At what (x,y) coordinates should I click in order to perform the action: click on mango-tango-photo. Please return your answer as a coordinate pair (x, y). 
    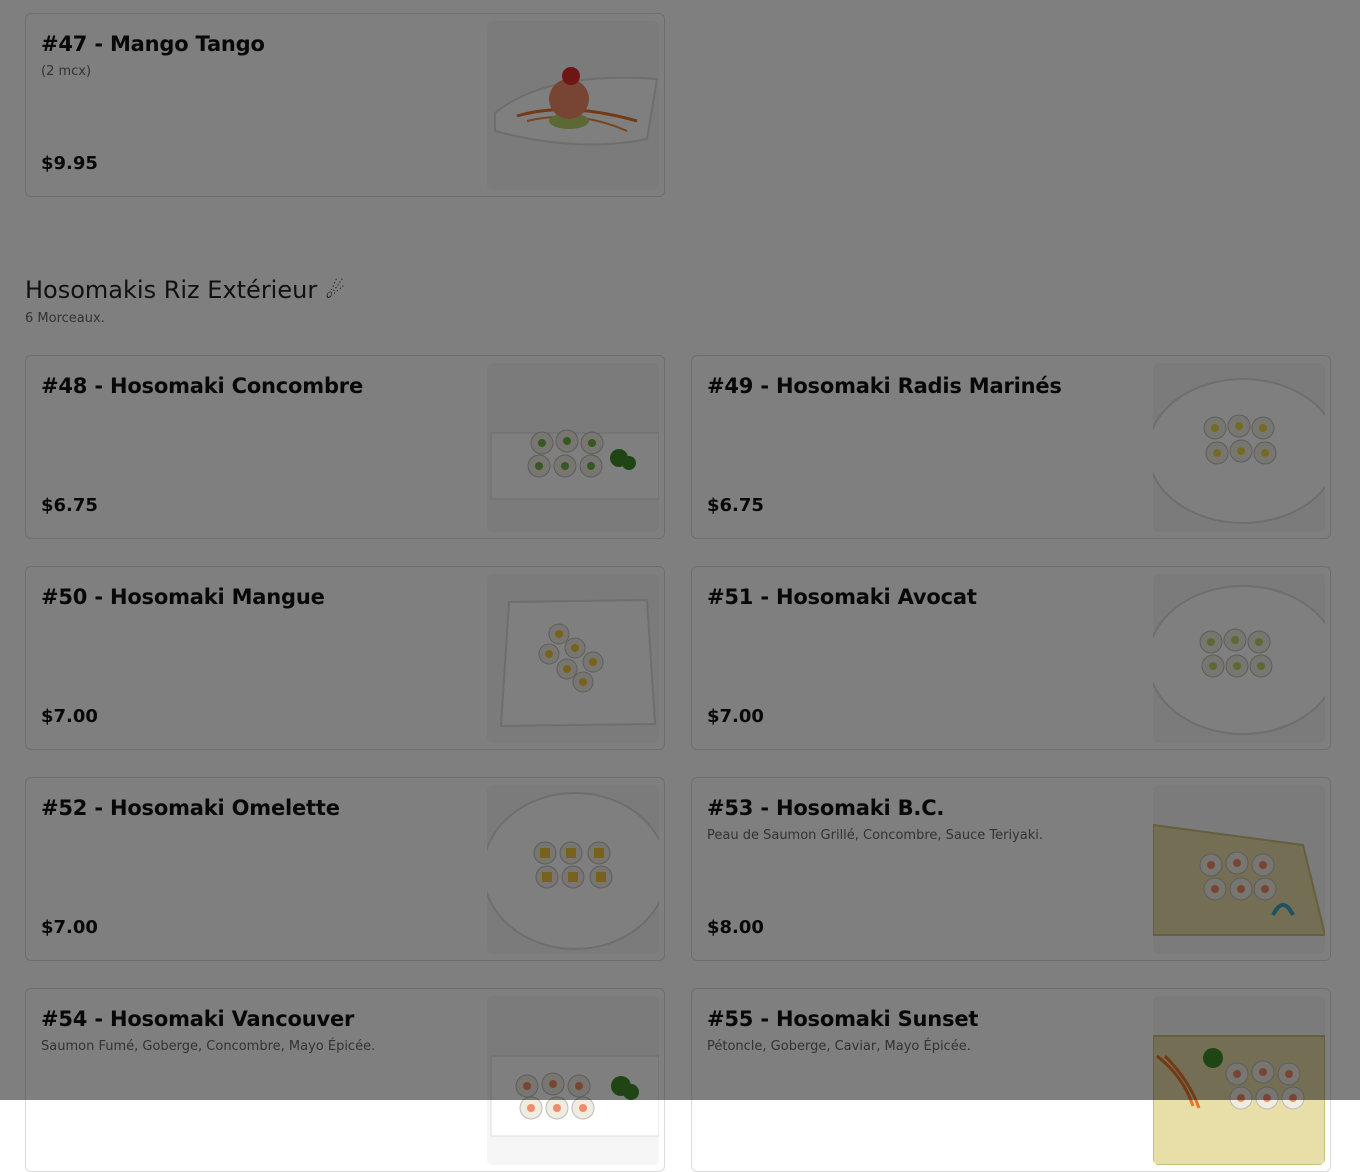
    Looking at the image, I should click on (573, 105).